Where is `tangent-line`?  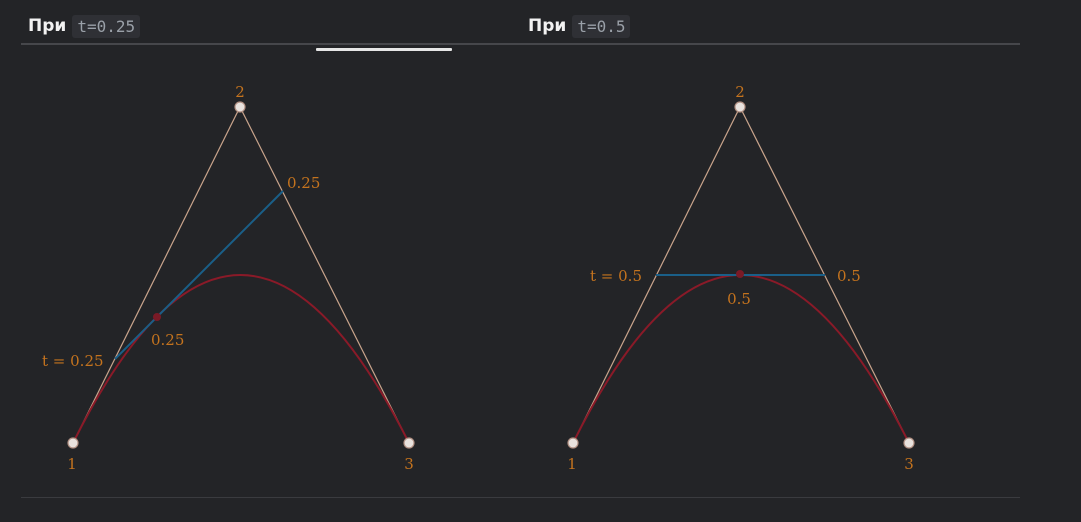 tangent-line is located at coordinates (199, 275).